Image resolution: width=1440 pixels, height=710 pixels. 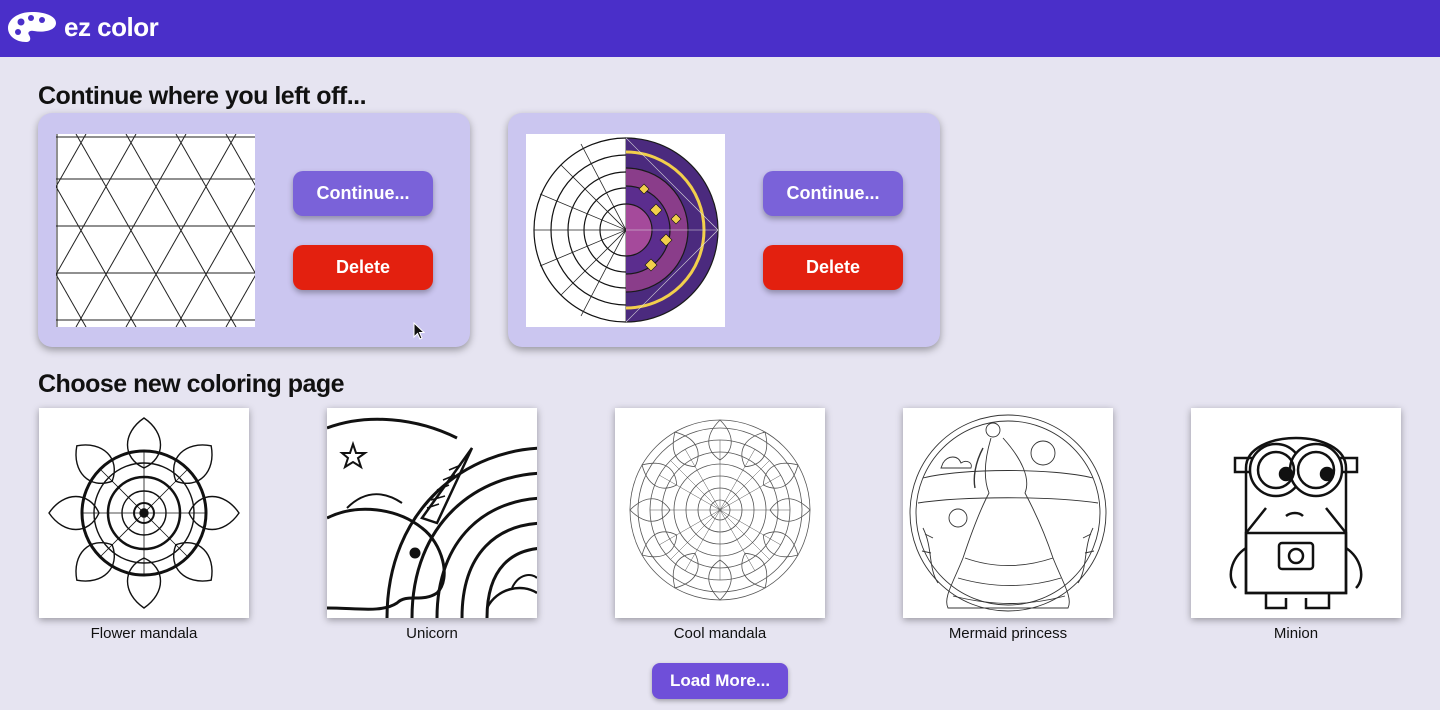 What do you see at coordinates (32, 27) in the screenshot?
I see `palette-icon` at bounding box center [32, 27].